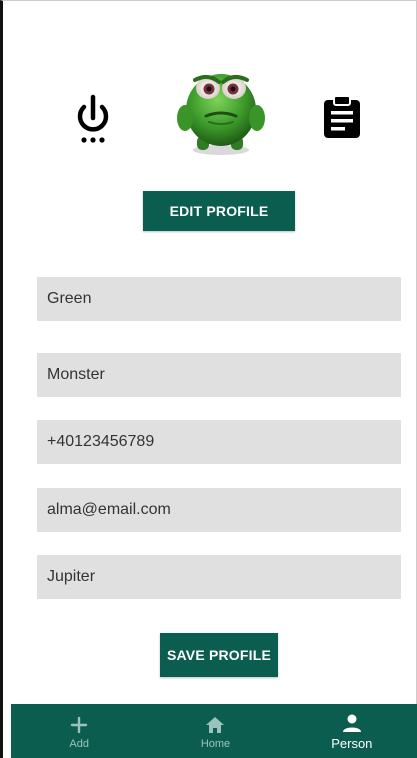 The width and height of the screenshot is (417, 758). I want to click on clipboard-button, so click(342, 117).